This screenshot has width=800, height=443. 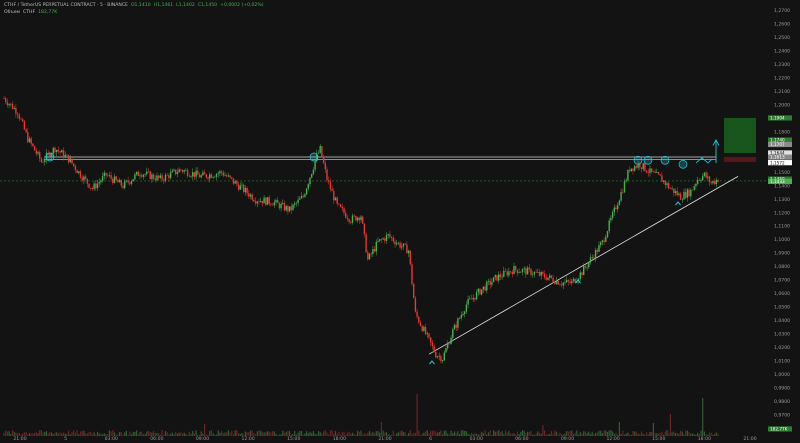 I want to click on x-tick-label: 21:00, so click(x=19, y=439).